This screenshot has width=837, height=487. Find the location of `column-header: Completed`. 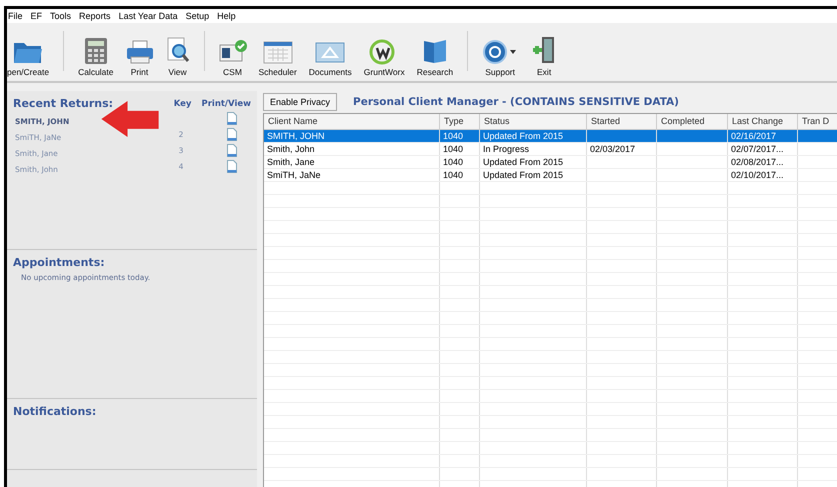

column-header: Completed is located at coordinates (692, 121).